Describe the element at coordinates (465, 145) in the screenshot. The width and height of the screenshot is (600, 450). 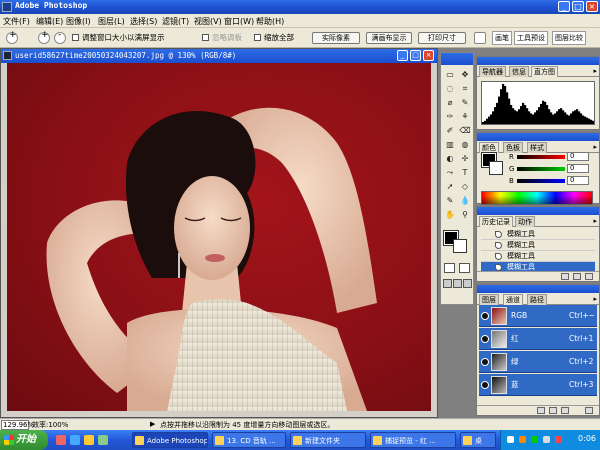
I see `tool-icon: ◍` at that location.